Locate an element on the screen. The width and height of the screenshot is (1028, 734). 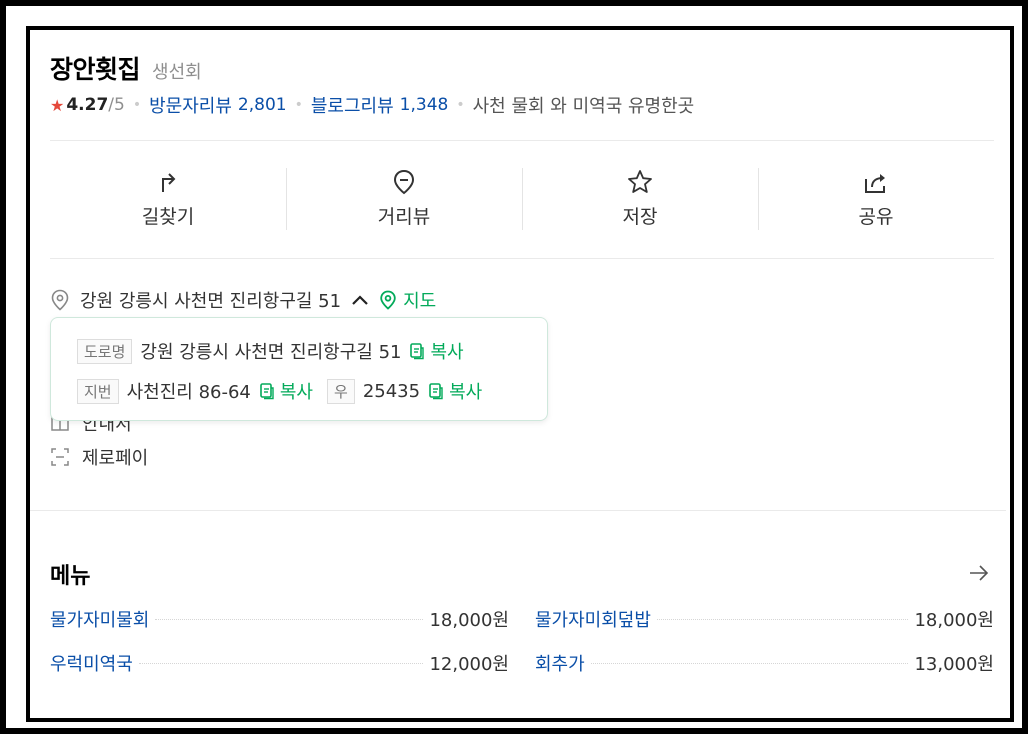
menu-item-name: 물가자미회덮밥 is located at coordinates (593, 619).